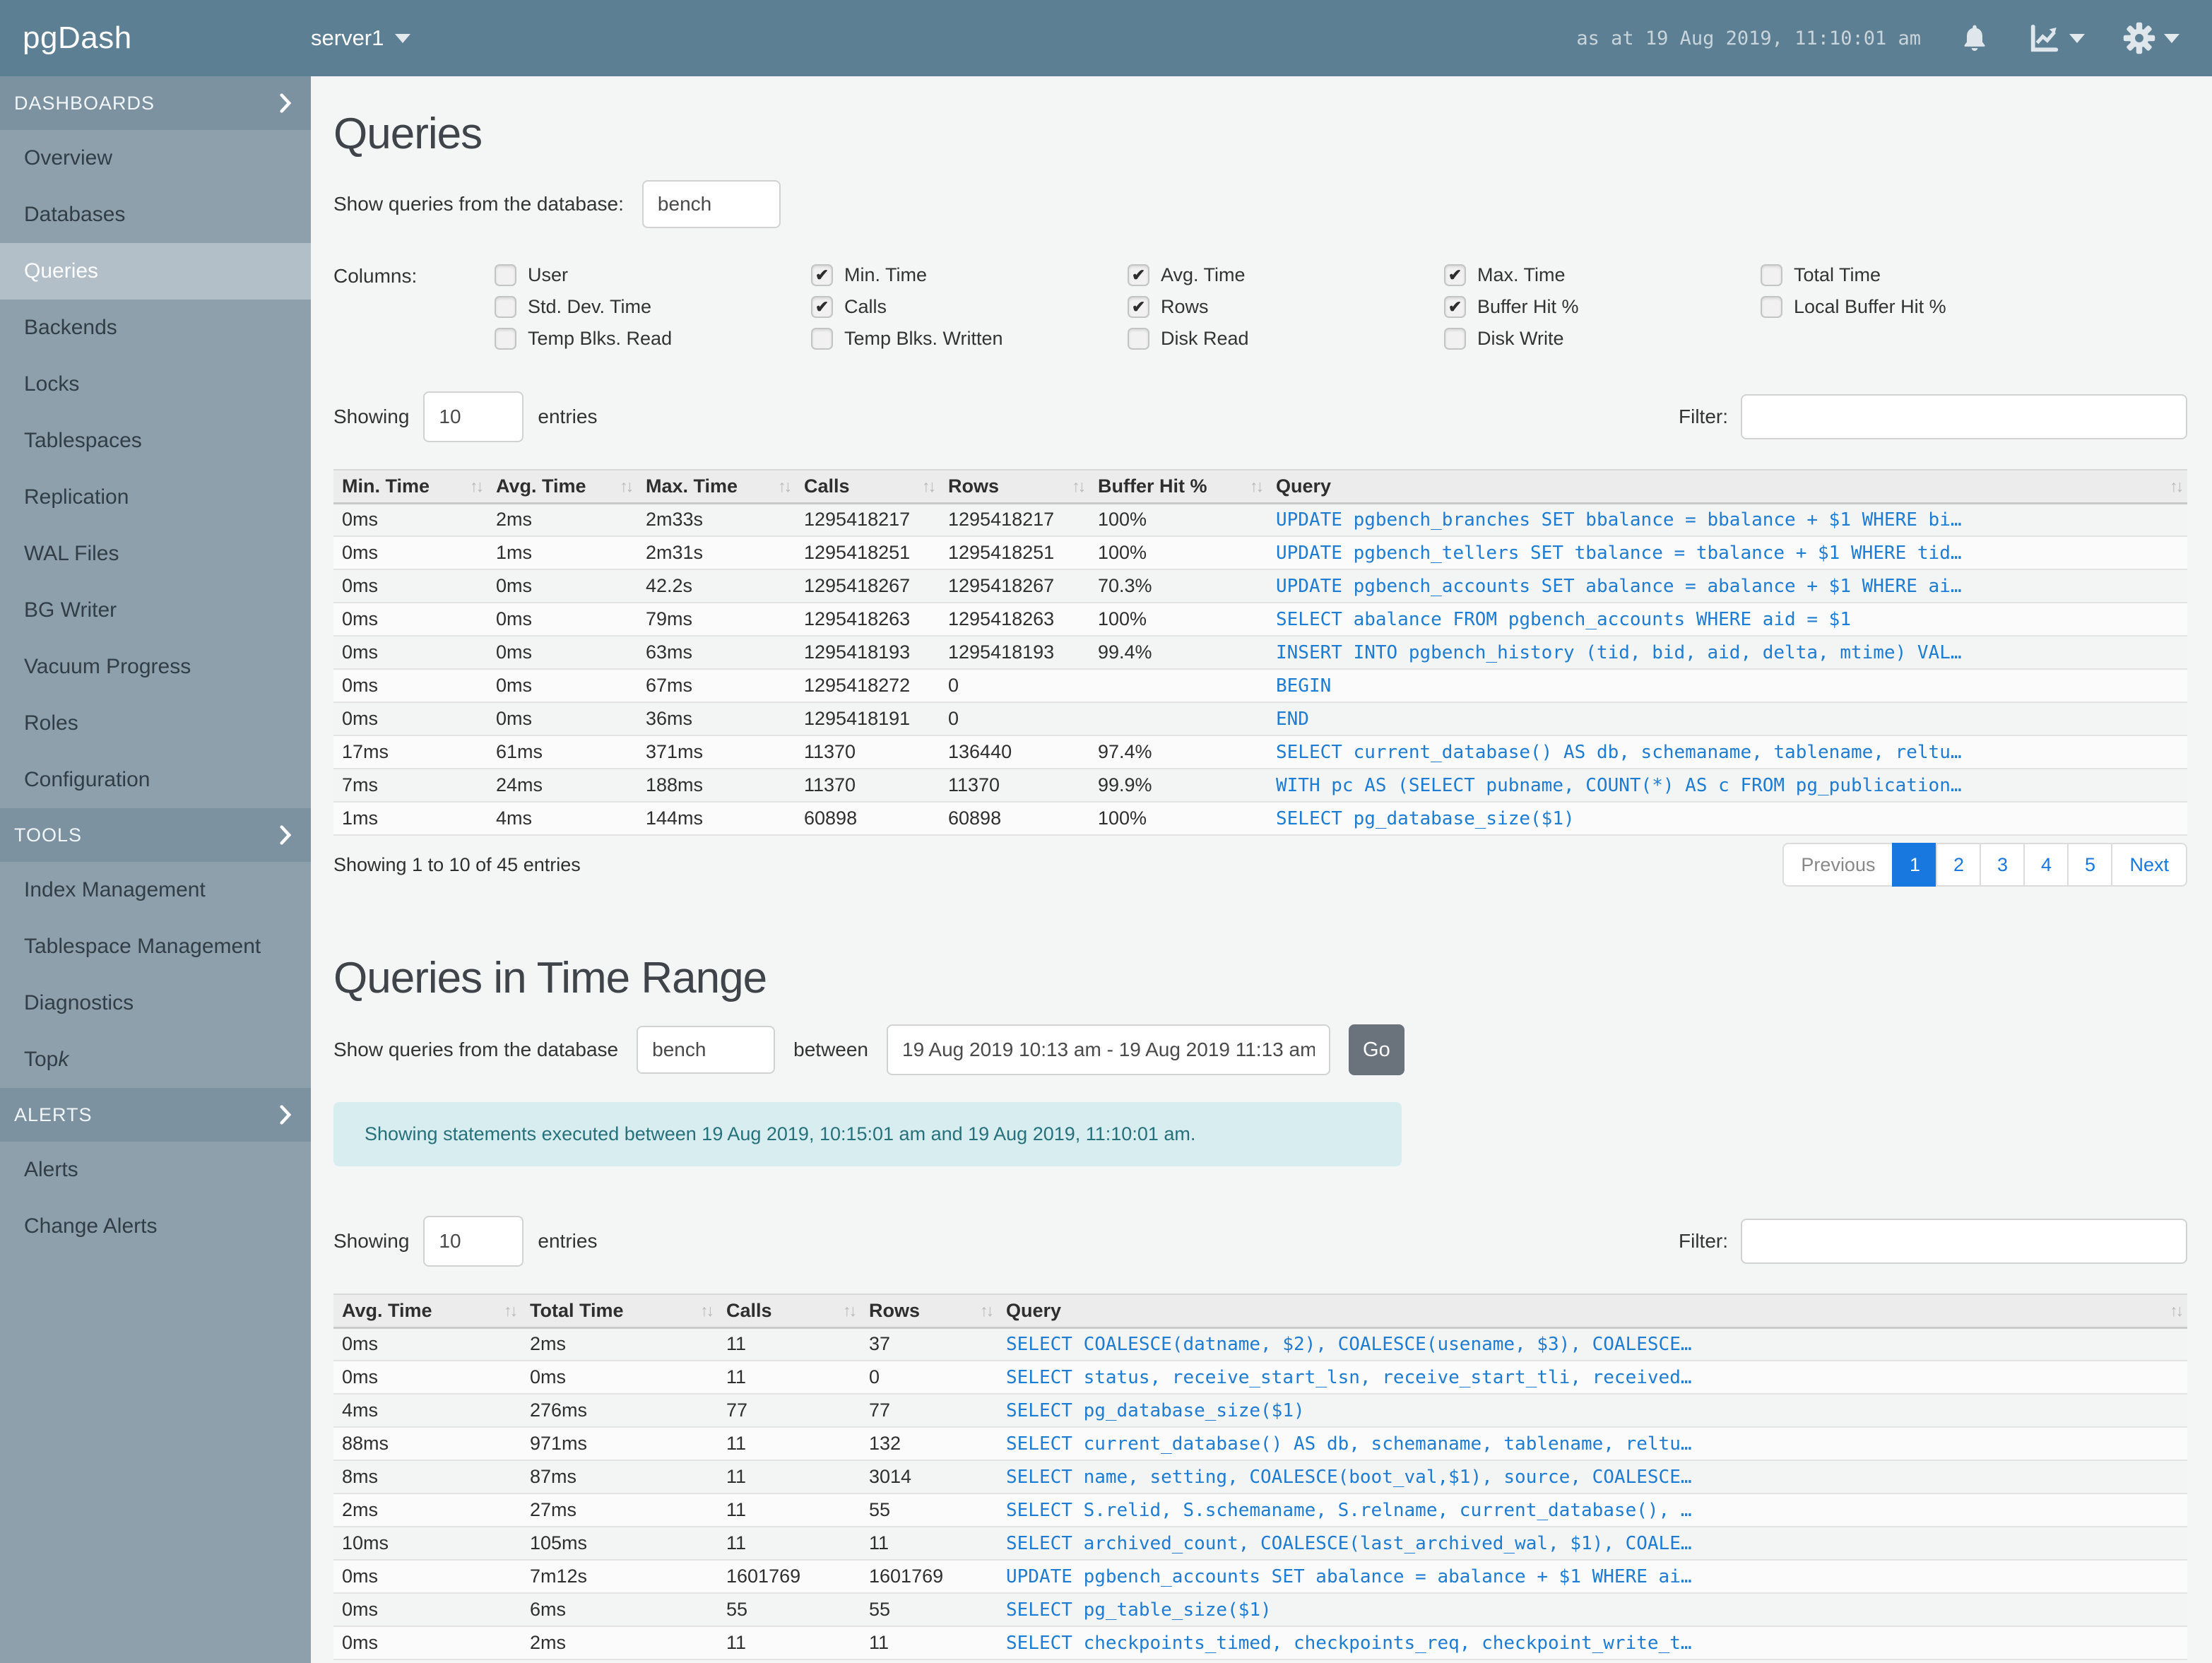 This screenshot has width=2212, height=1663. I want to click on cell-avg-time: 1ms, so click(562, 553).